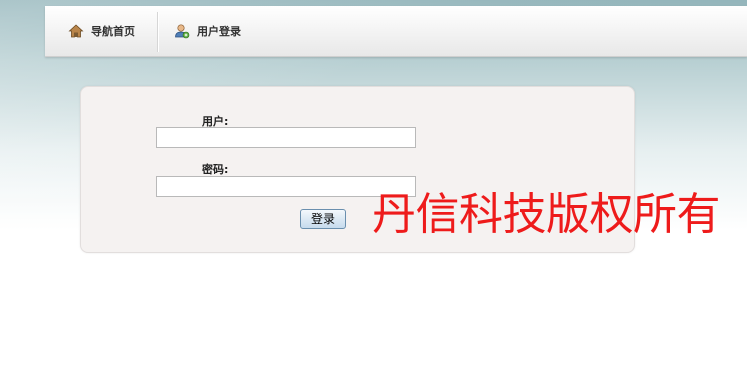 Image resolution: width=747 pixels, height=369 pixels. I want to click on nav-item-user-login: 用户登录, so click(207, 31).